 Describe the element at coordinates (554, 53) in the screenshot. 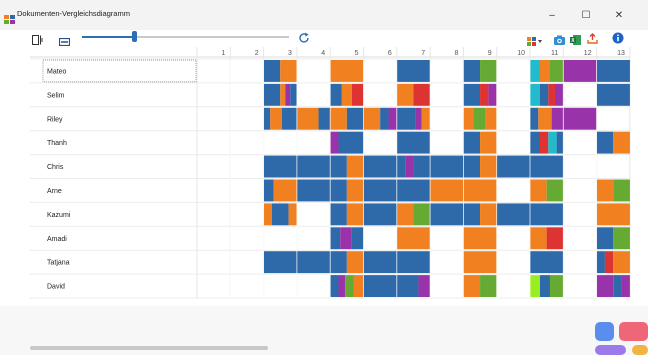

I see `column-header-label: 11` at that location.